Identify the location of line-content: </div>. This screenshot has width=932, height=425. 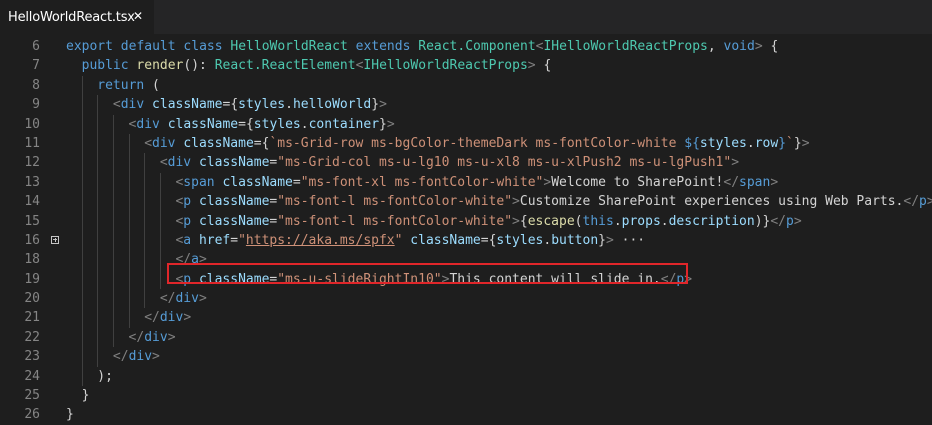
(183, 298).